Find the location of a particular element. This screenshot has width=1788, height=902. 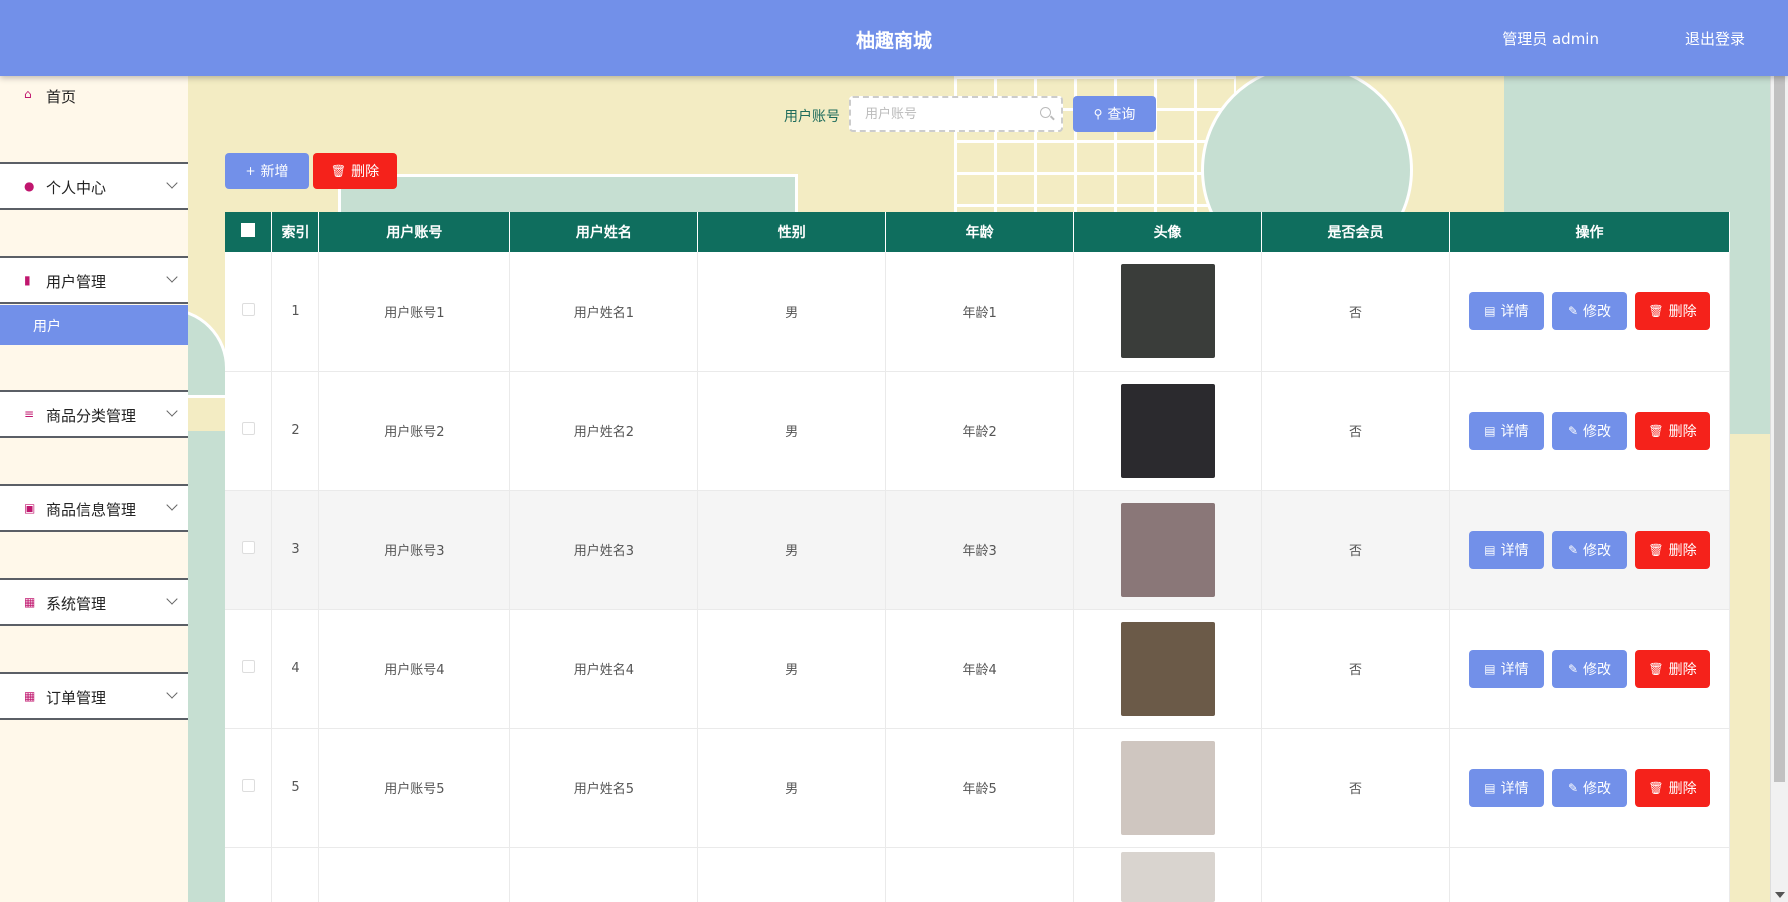

cell-account: 用户账号2 is located at coordinates (414, 430).